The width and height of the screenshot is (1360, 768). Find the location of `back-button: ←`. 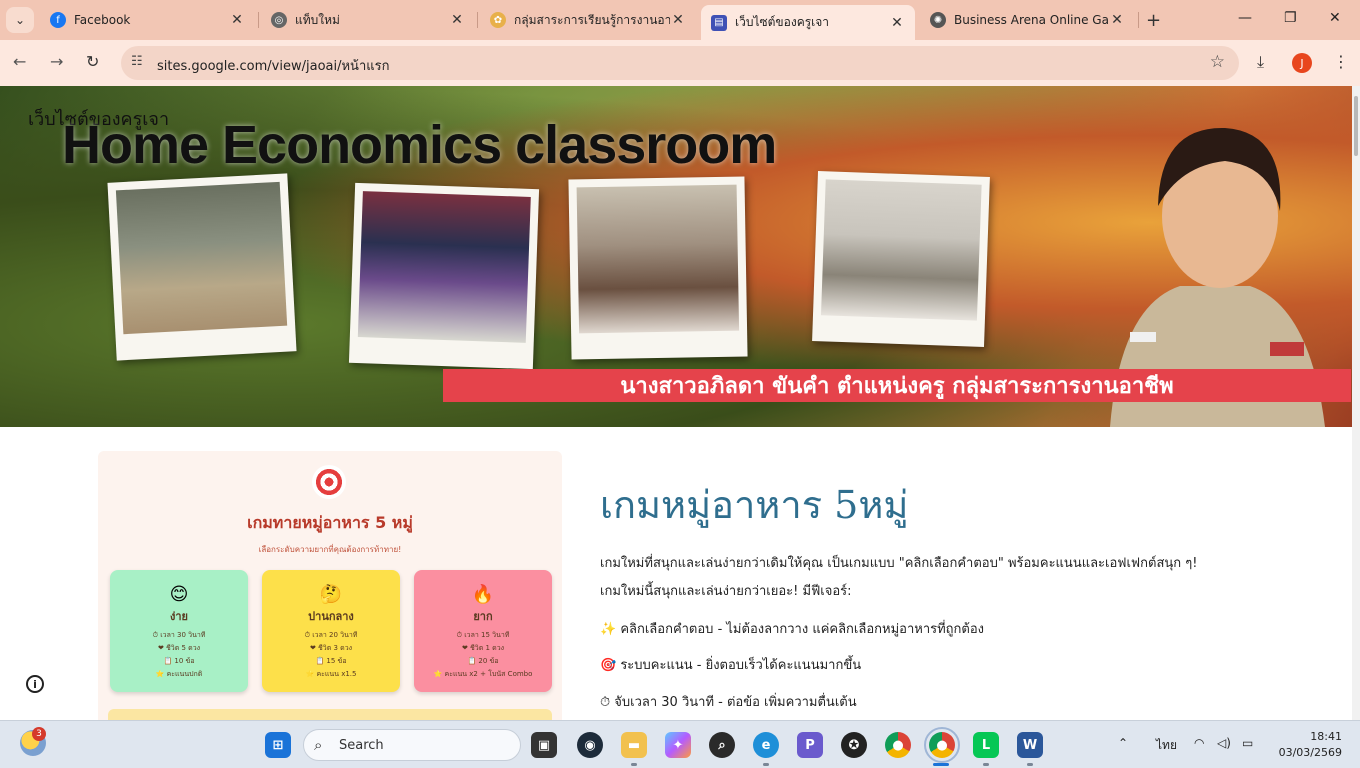

back-button: ← is located at coordinates (19, 61).